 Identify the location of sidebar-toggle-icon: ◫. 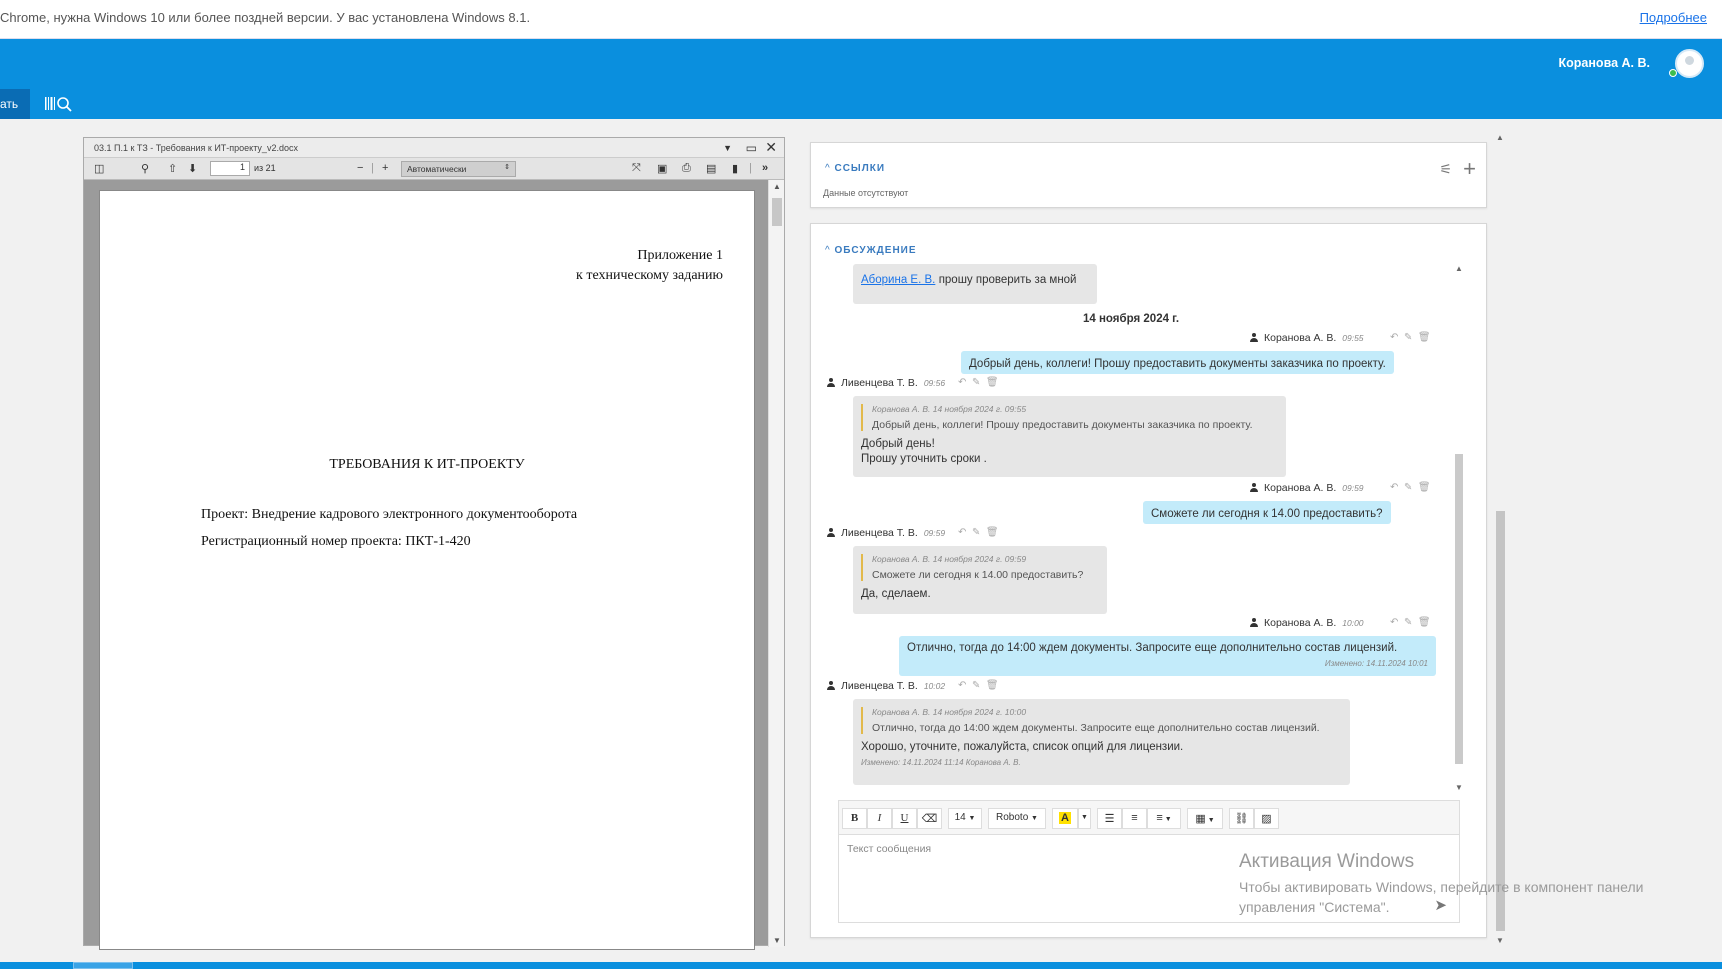
(99, 168).